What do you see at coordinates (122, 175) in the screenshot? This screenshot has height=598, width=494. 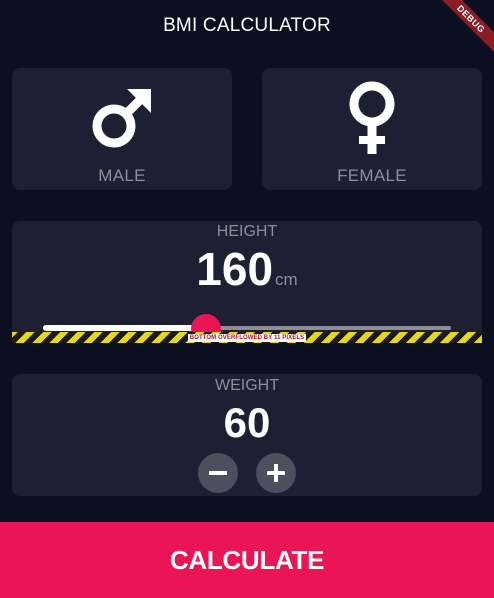 I see `male-label: MALE` at bounding box center [122, 175].